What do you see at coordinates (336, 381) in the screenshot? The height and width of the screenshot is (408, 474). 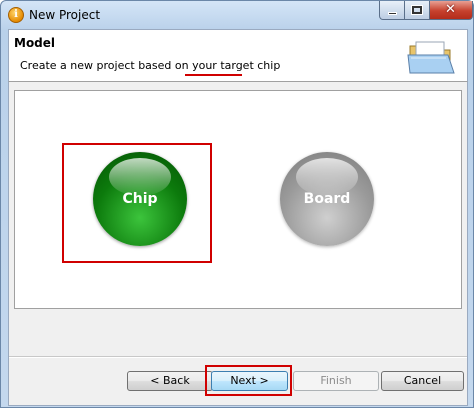 I see `finish-button: Finish` at bounding box center [336, 381].